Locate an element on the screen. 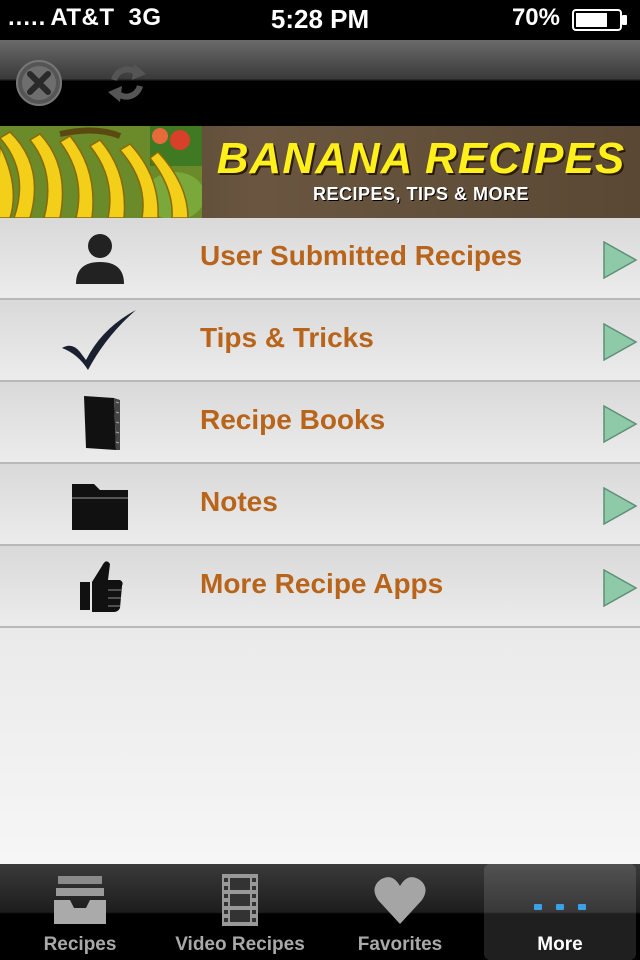 This screenshot has height=960, width=640. banner-subtitle: RECIPES, TIPS & MORE is located at coordinates (421, 194).